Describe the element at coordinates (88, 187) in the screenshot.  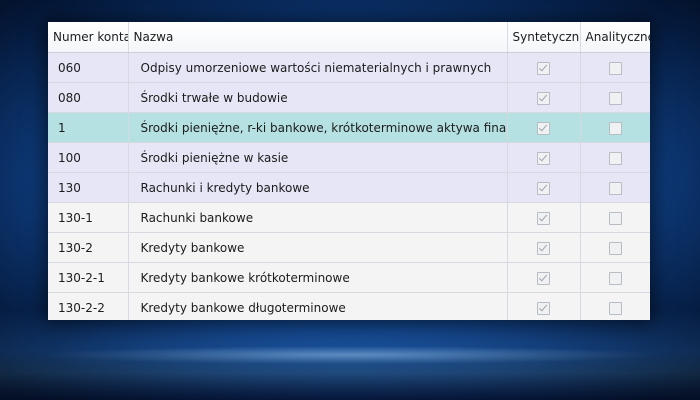
I see `account-number-cell: 130` at that location.